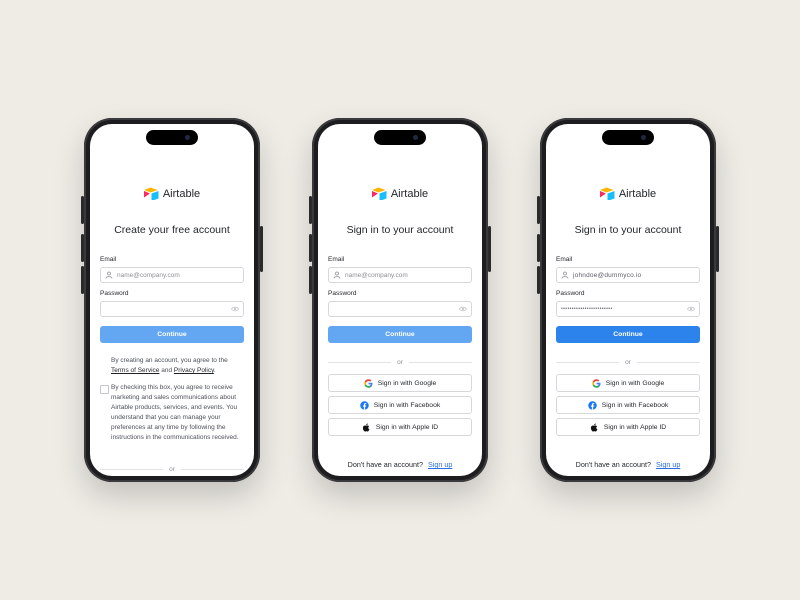 This screenshot has width=800, height=600. Describe the element at coordinates (628, 309) in the screenshot. I see `password-field: ••••••••••••••••••••••••` at that location.